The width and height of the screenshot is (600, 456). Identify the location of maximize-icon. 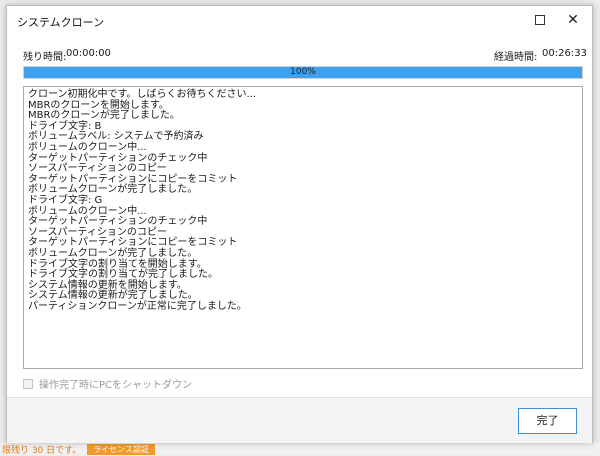
(540, 20).